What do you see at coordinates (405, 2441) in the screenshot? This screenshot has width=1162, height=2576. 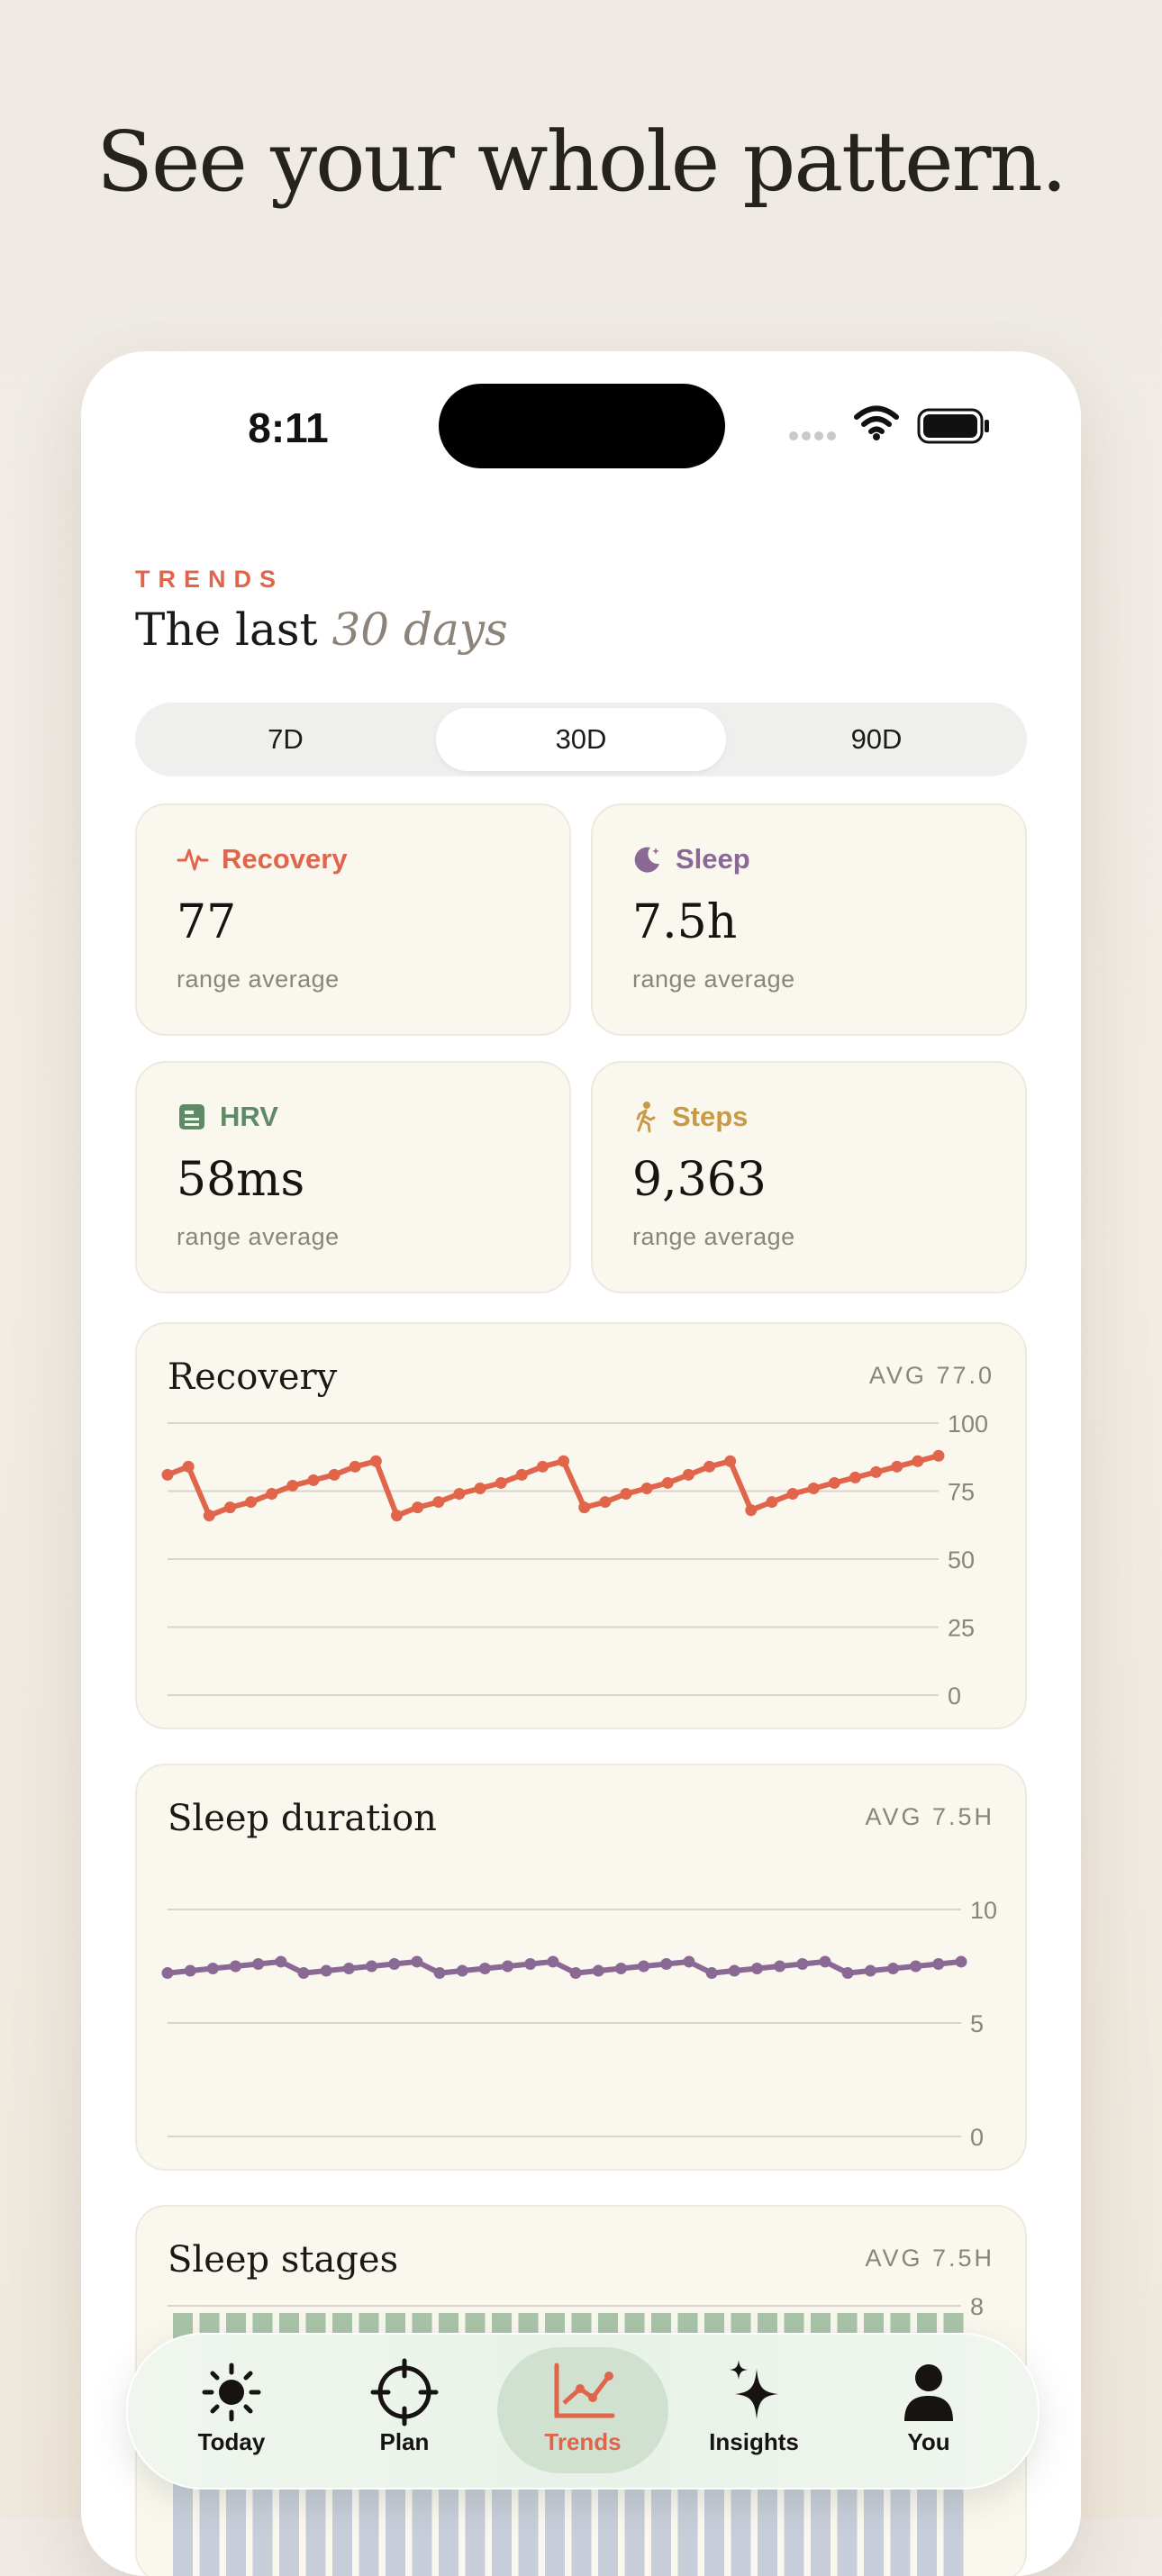 I see `tab-label: Plan` at bounding box center [405, 2441].